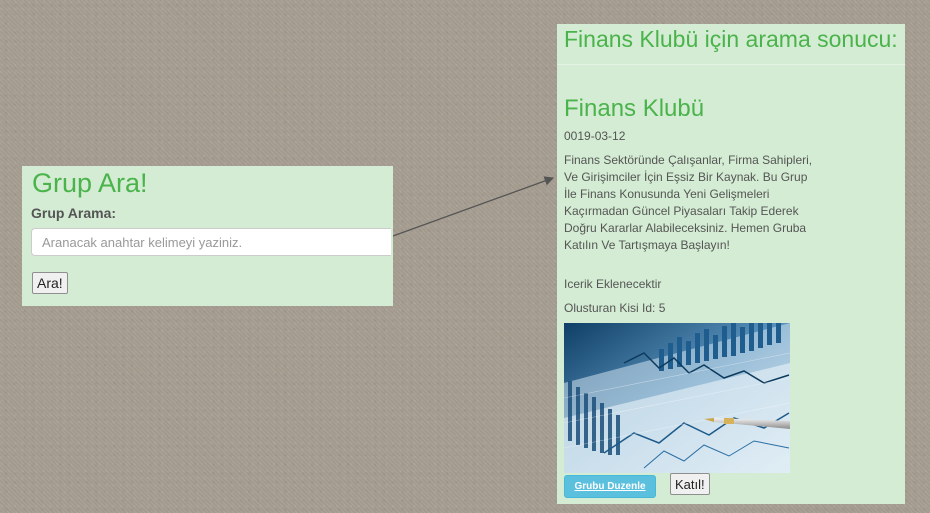 Image resolution: width=930 pixels, height=513 pixels. Describe the element at coordinates (677, 398) in the screenshot. I see `finance-chart-image` at that location.